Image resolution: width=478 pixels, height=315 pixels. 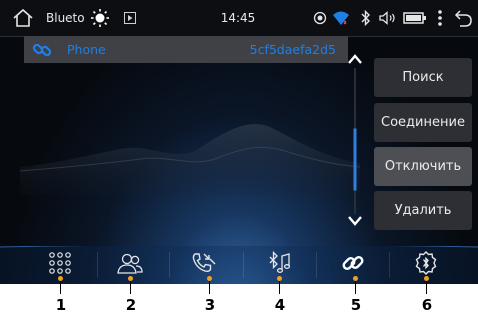 I want to click on clock: 14:45, so click(x=238, y=18).